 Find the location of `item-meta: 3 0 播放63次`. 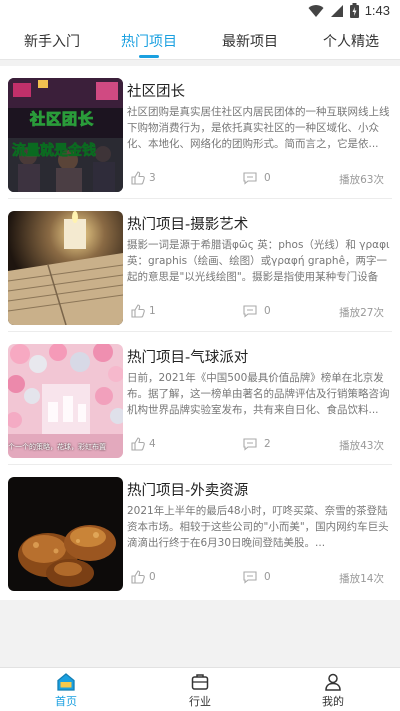

item-meta: 3 0 播放63次 is located at coordinates (257, 179).